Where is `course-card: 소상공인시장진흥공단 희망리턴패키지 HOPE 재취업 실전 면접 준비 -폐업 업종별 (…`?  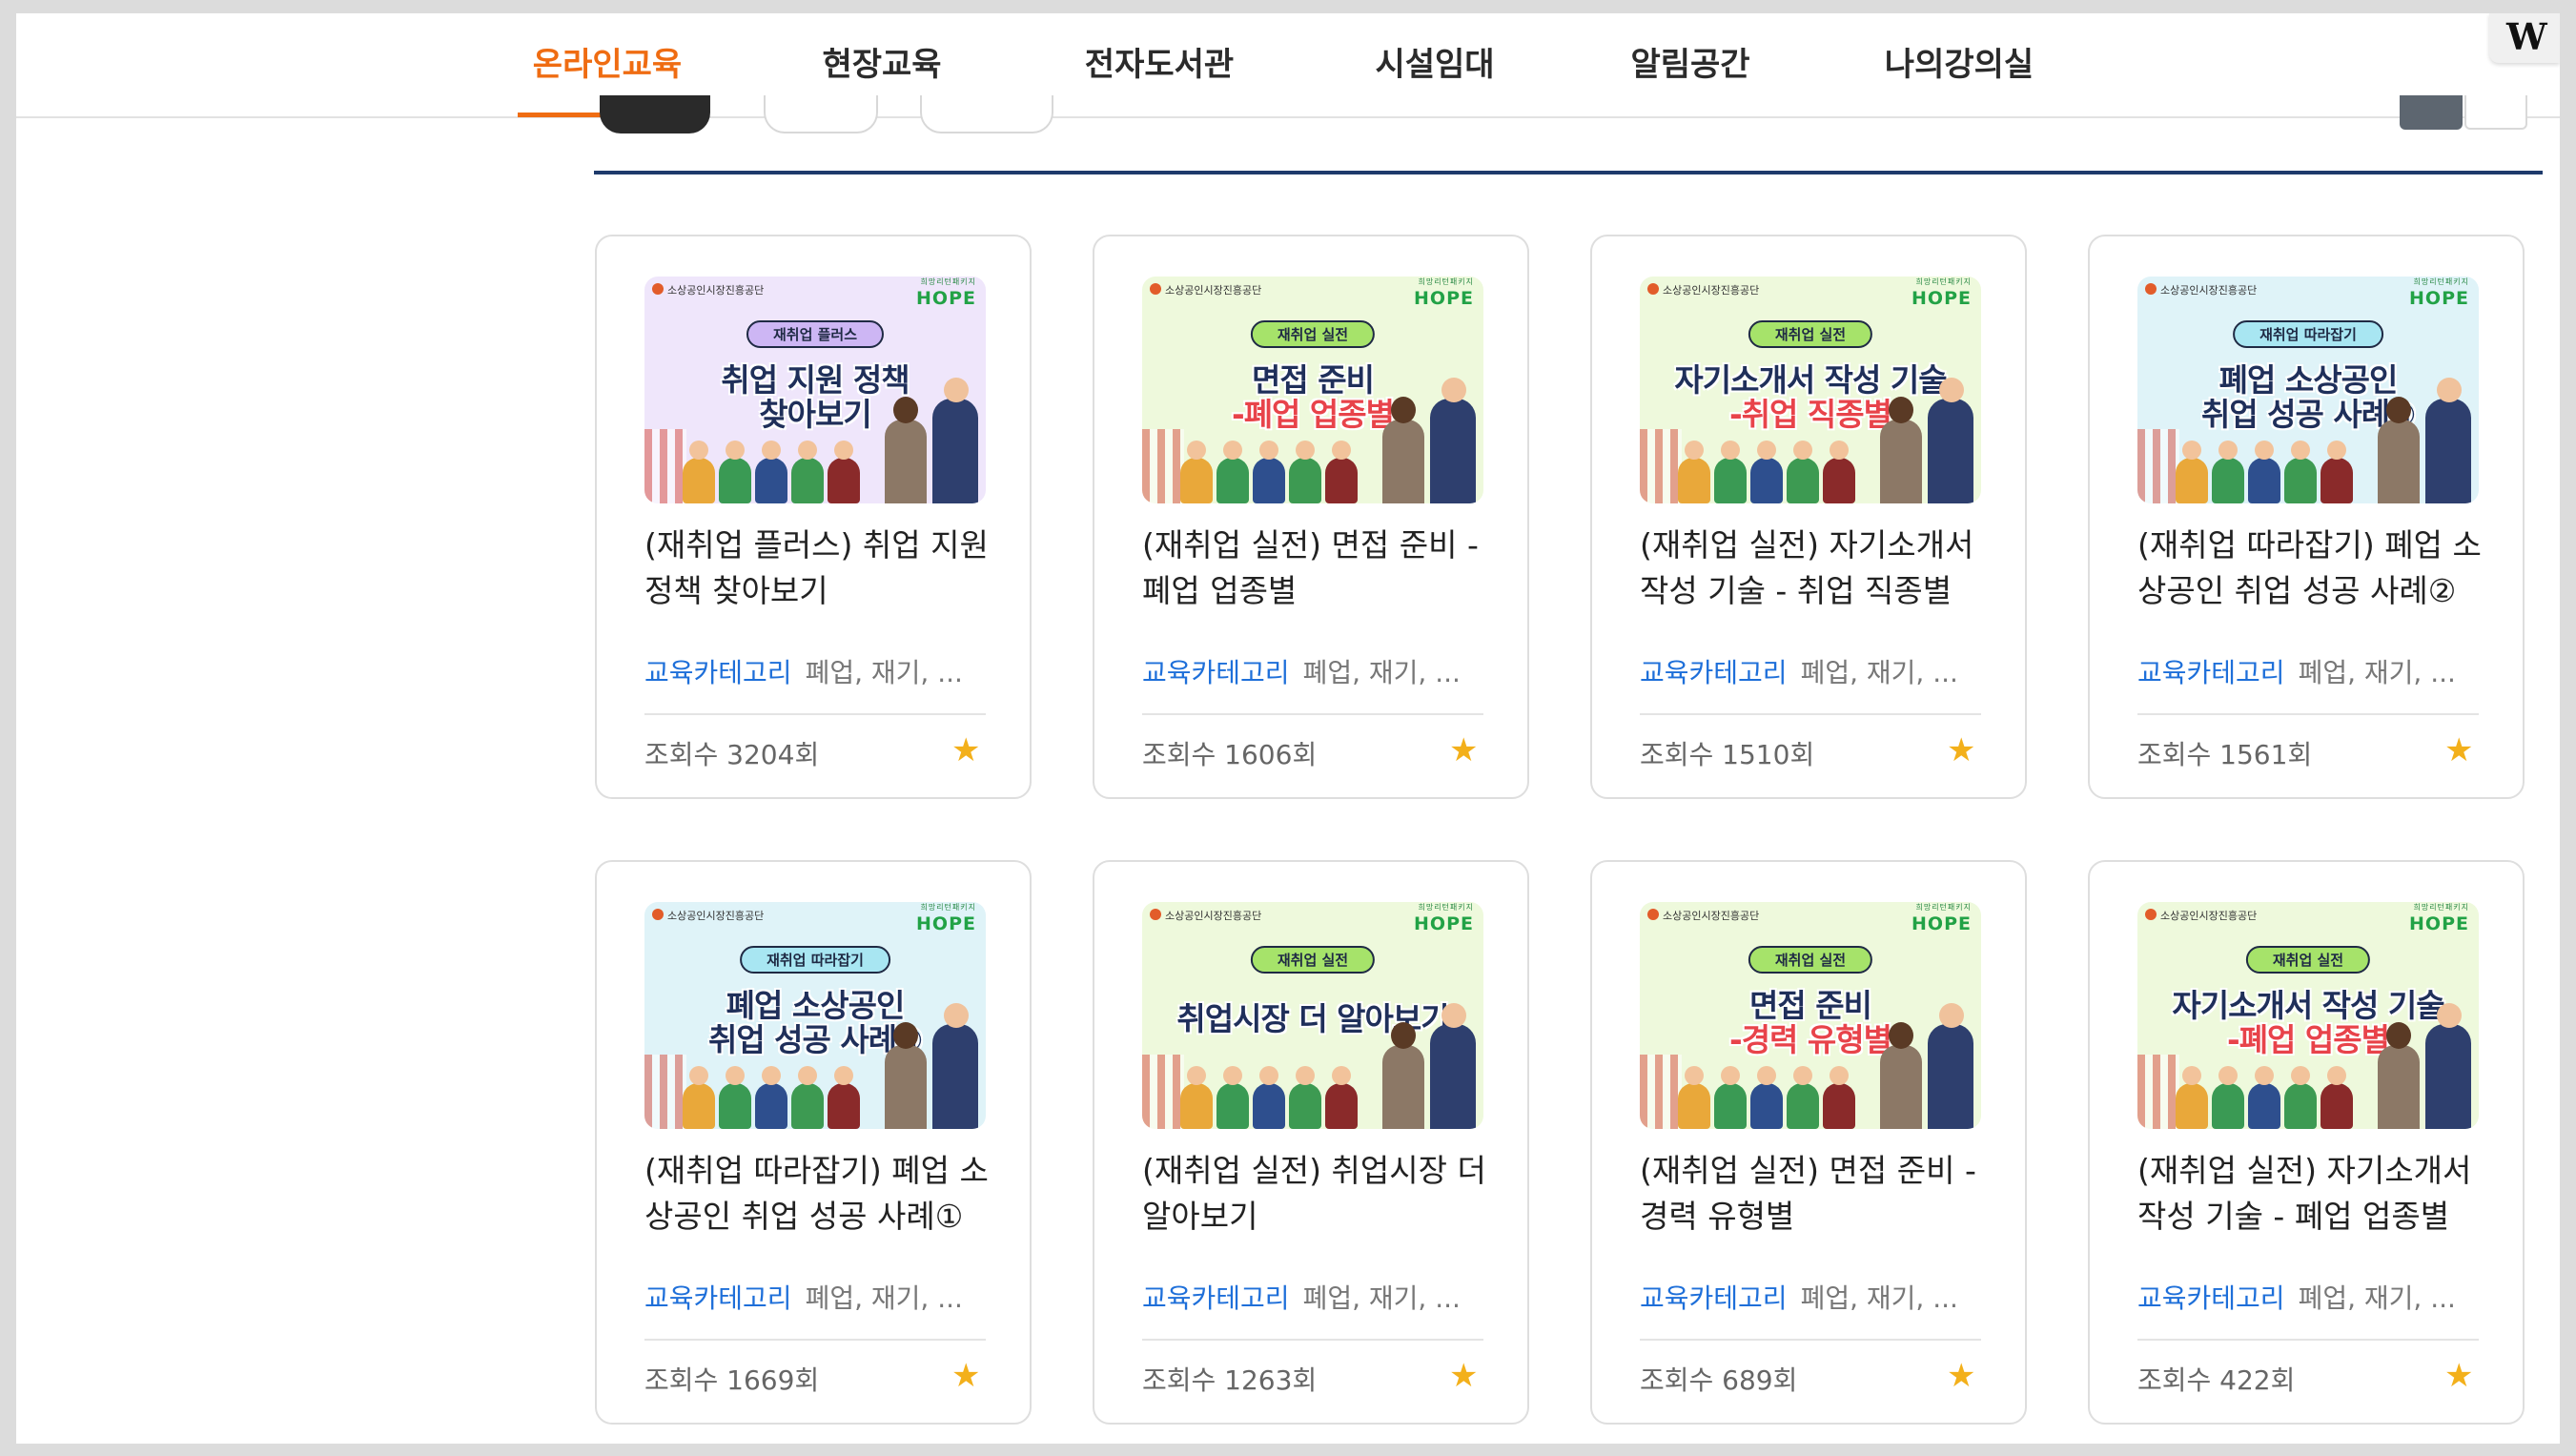 course-card: 소상공인시장진흥공단 희망리턴패키지 HOPE 재취업 실전 면접 준비 -폐업 업종별 (… is located at coordinates (1311, 517).